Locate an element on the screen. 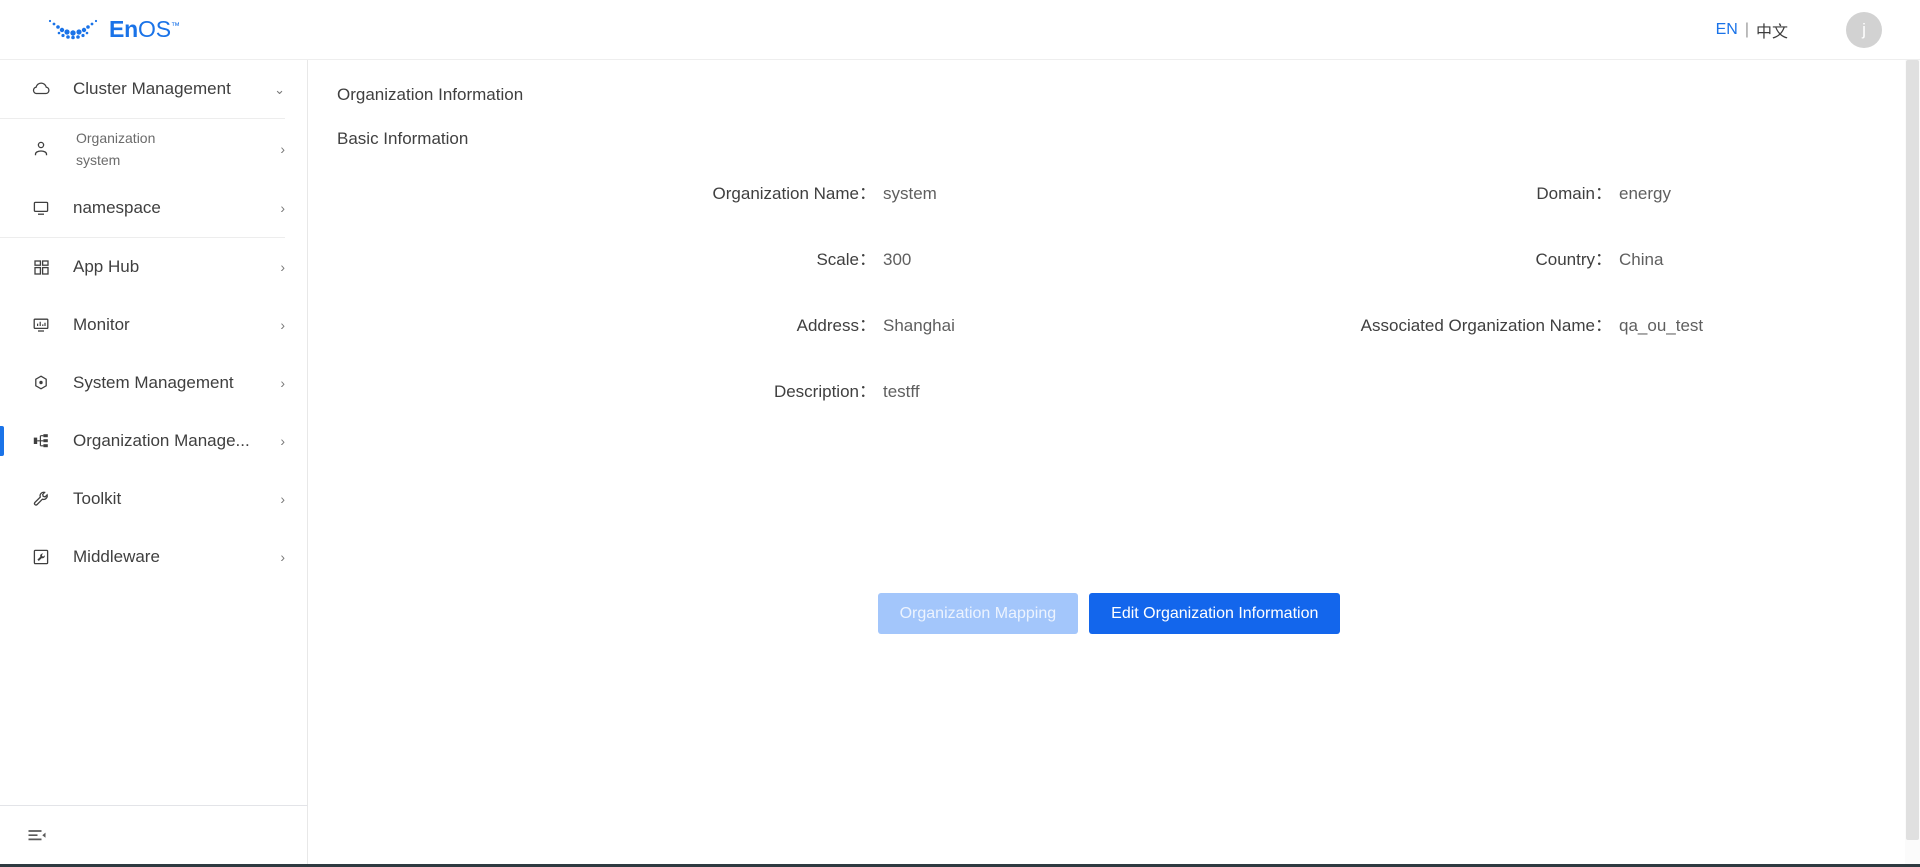 This screenshot has height=867, width=1920. sidebar-item-label: Cluster Management is located at coordinates (152, 88).